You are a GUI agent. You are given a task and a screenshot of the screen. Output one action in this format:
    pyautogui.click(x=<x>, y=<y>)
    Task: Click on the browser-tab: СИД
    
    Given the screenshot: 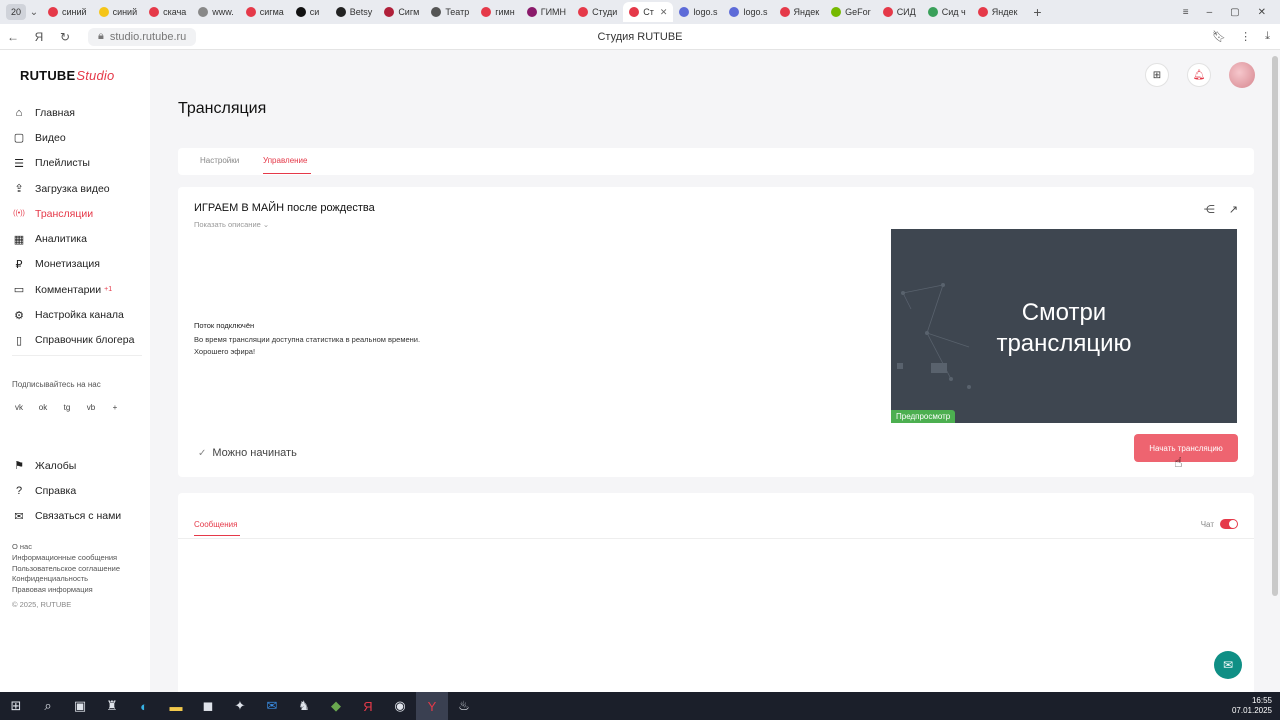 What is the action you would take?
    pyautogui.click(x=899, y=12)
    